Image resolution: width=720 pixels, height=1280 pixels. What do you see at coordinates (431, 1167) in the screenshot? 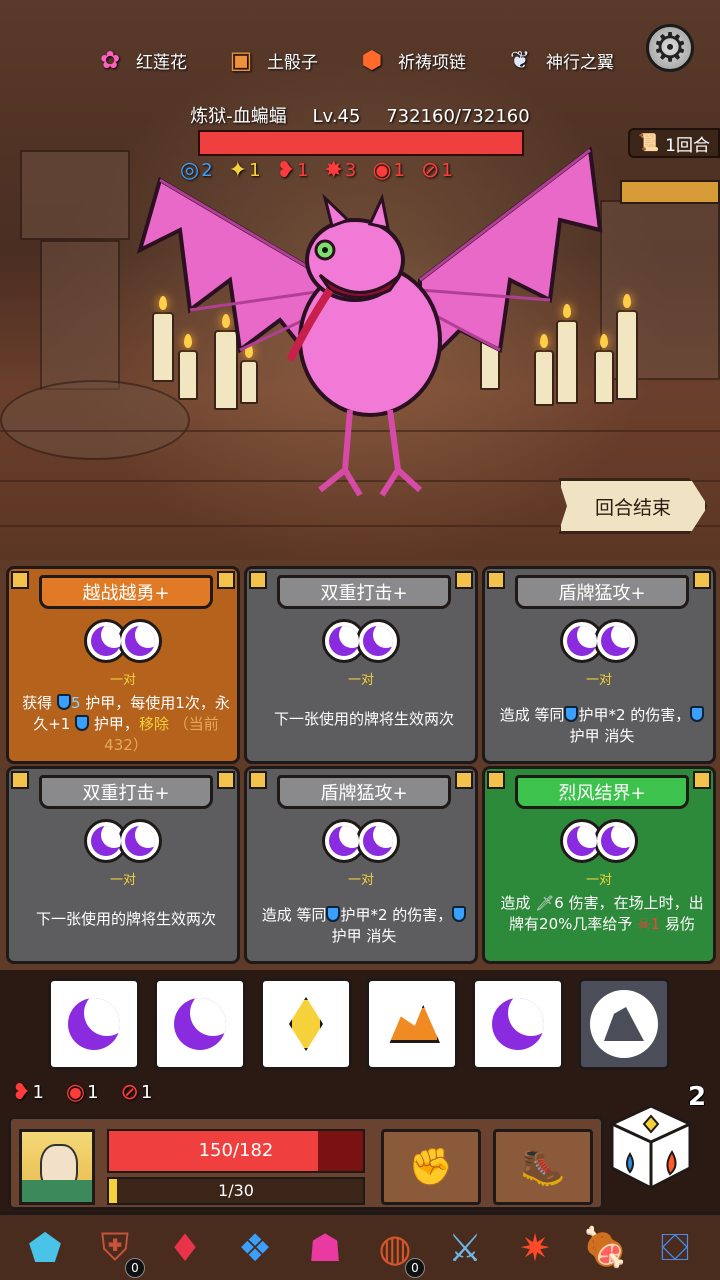
I see `equipment-slot-gauntlet: ✊` at bounding box center [431, 1167].